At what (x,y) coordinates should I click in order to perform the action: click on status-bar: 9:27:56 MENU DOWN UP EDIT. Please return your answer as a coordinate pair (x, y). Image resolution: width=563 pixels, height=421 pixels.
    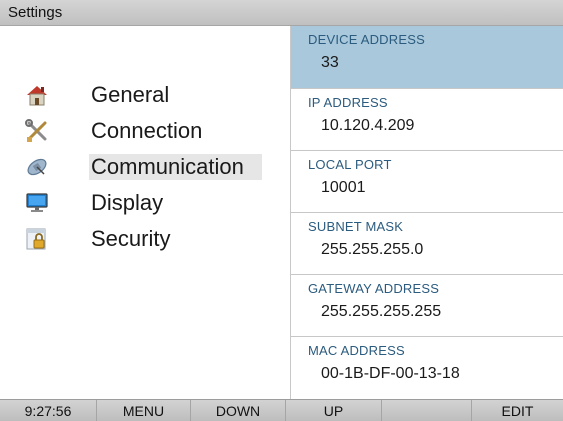
    Looking at the image, I should click on (281, 410).